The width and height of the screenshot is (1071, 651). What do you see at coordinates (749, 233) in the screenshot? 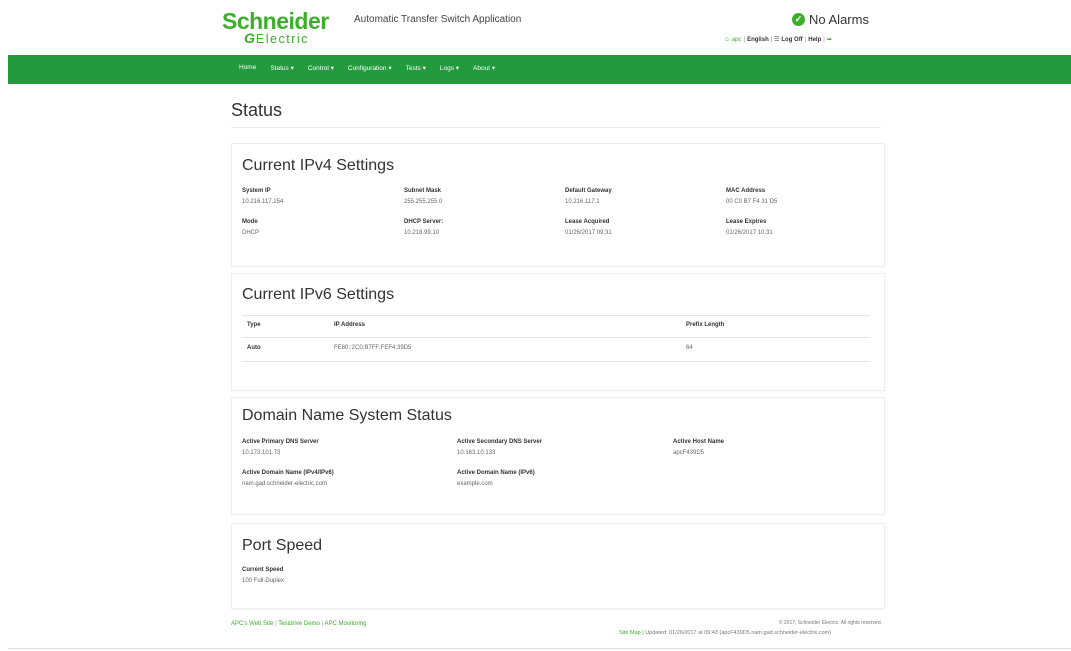
I see `lease-expires-value: 01/26/2017 10:31` at bounding box center [749, 233].